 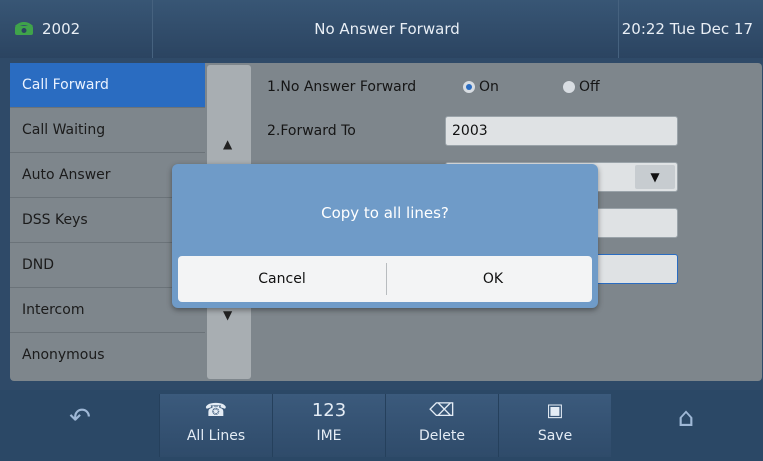 What do you see at coordinates (61, 29) in the screenshot?
I see `line-number: 2002` at bounding box center [61, 29].